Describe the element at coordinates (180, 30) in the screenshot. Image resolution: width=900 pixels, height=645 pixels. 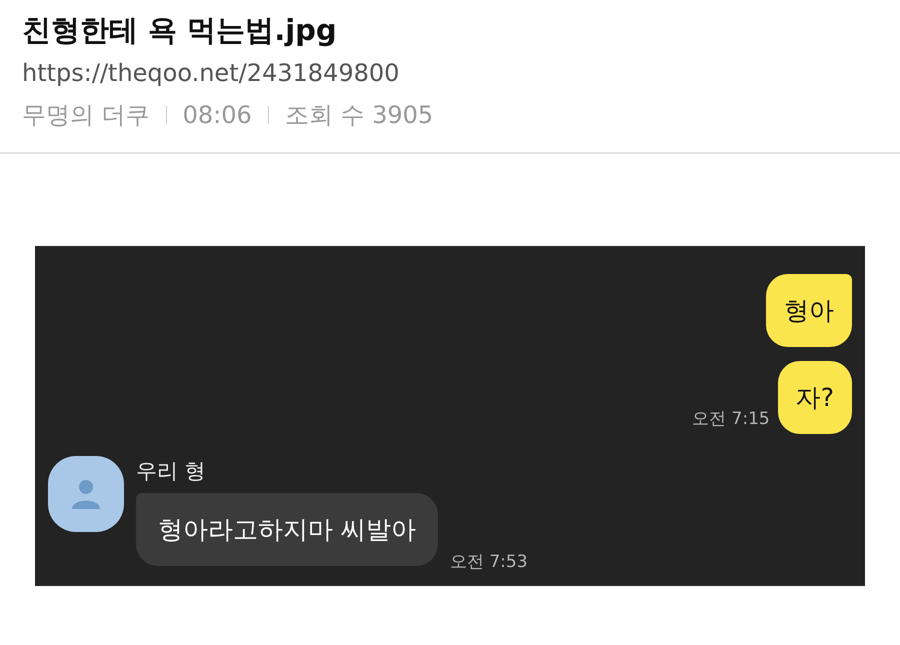
I see `post-title: 친형한테 욕 먹는법.jpg` at that location.